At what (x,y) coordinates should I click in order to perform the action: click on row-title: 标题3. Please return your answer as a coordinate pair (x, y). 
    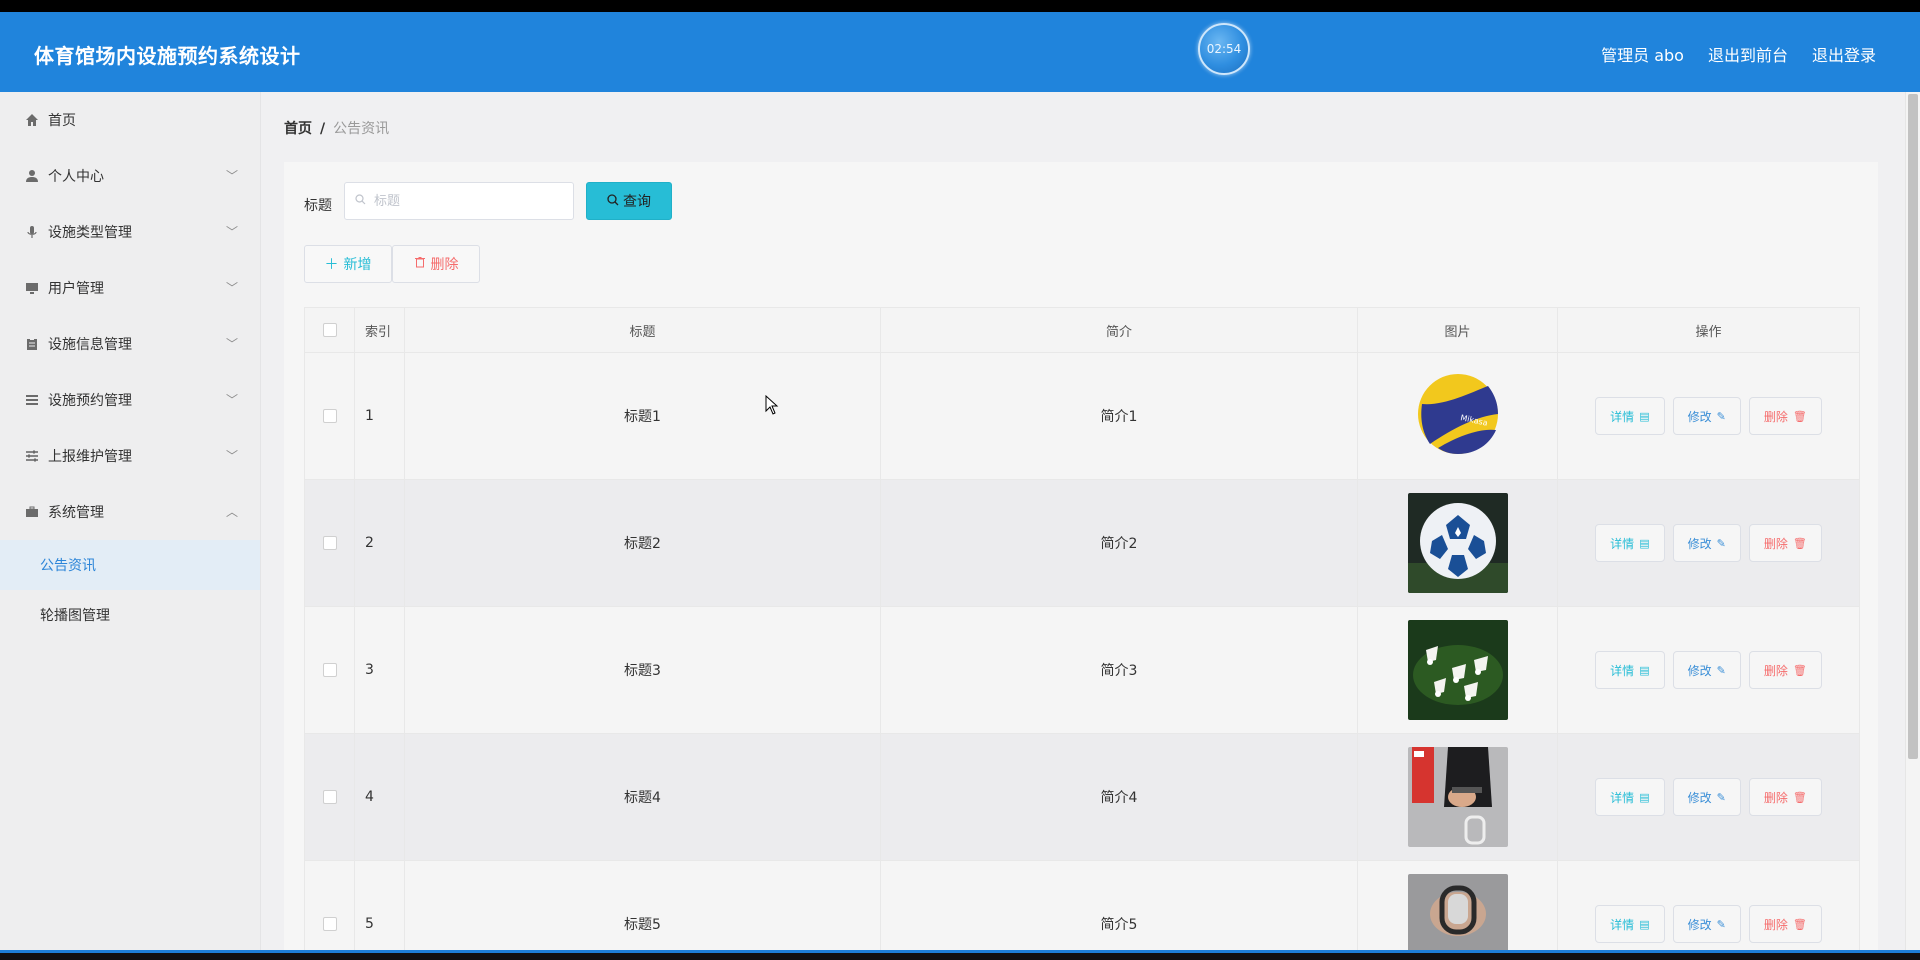
    Looking at the image, I should click on (643, 670).